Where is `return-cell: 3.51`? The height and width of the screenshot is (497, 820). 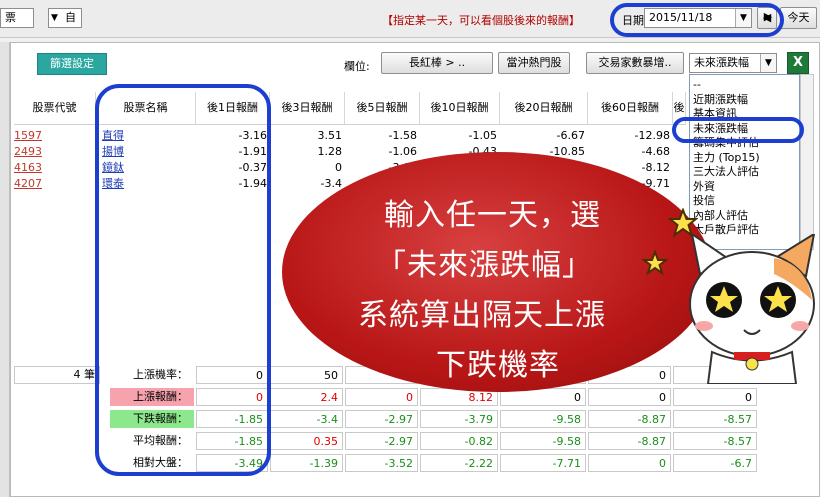
return-cell: 3.51 is located at coordinates (330, 135).